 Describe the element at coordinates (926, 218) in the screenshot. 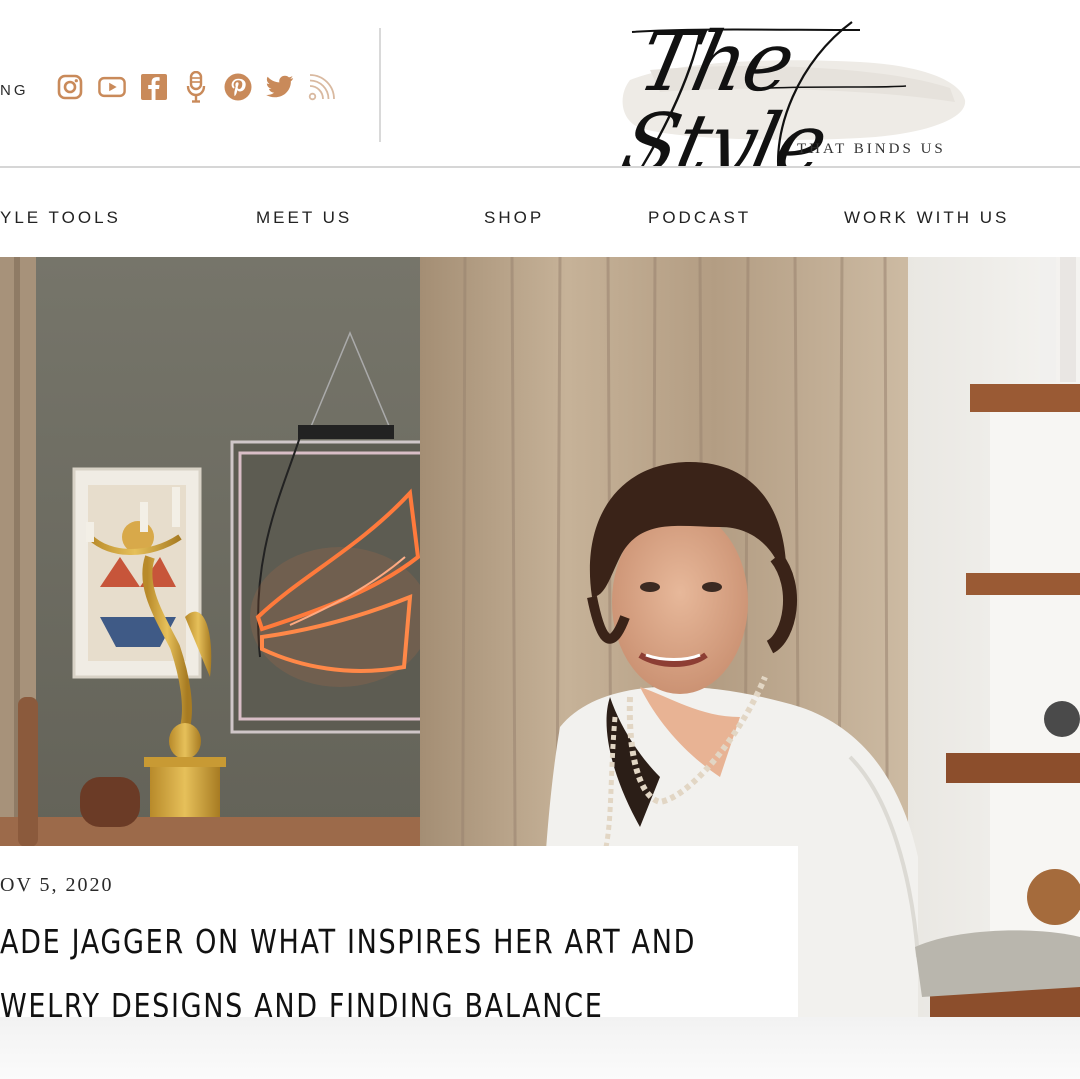

I see `nav-item-work-with-us: WORK WITH US` at that location.